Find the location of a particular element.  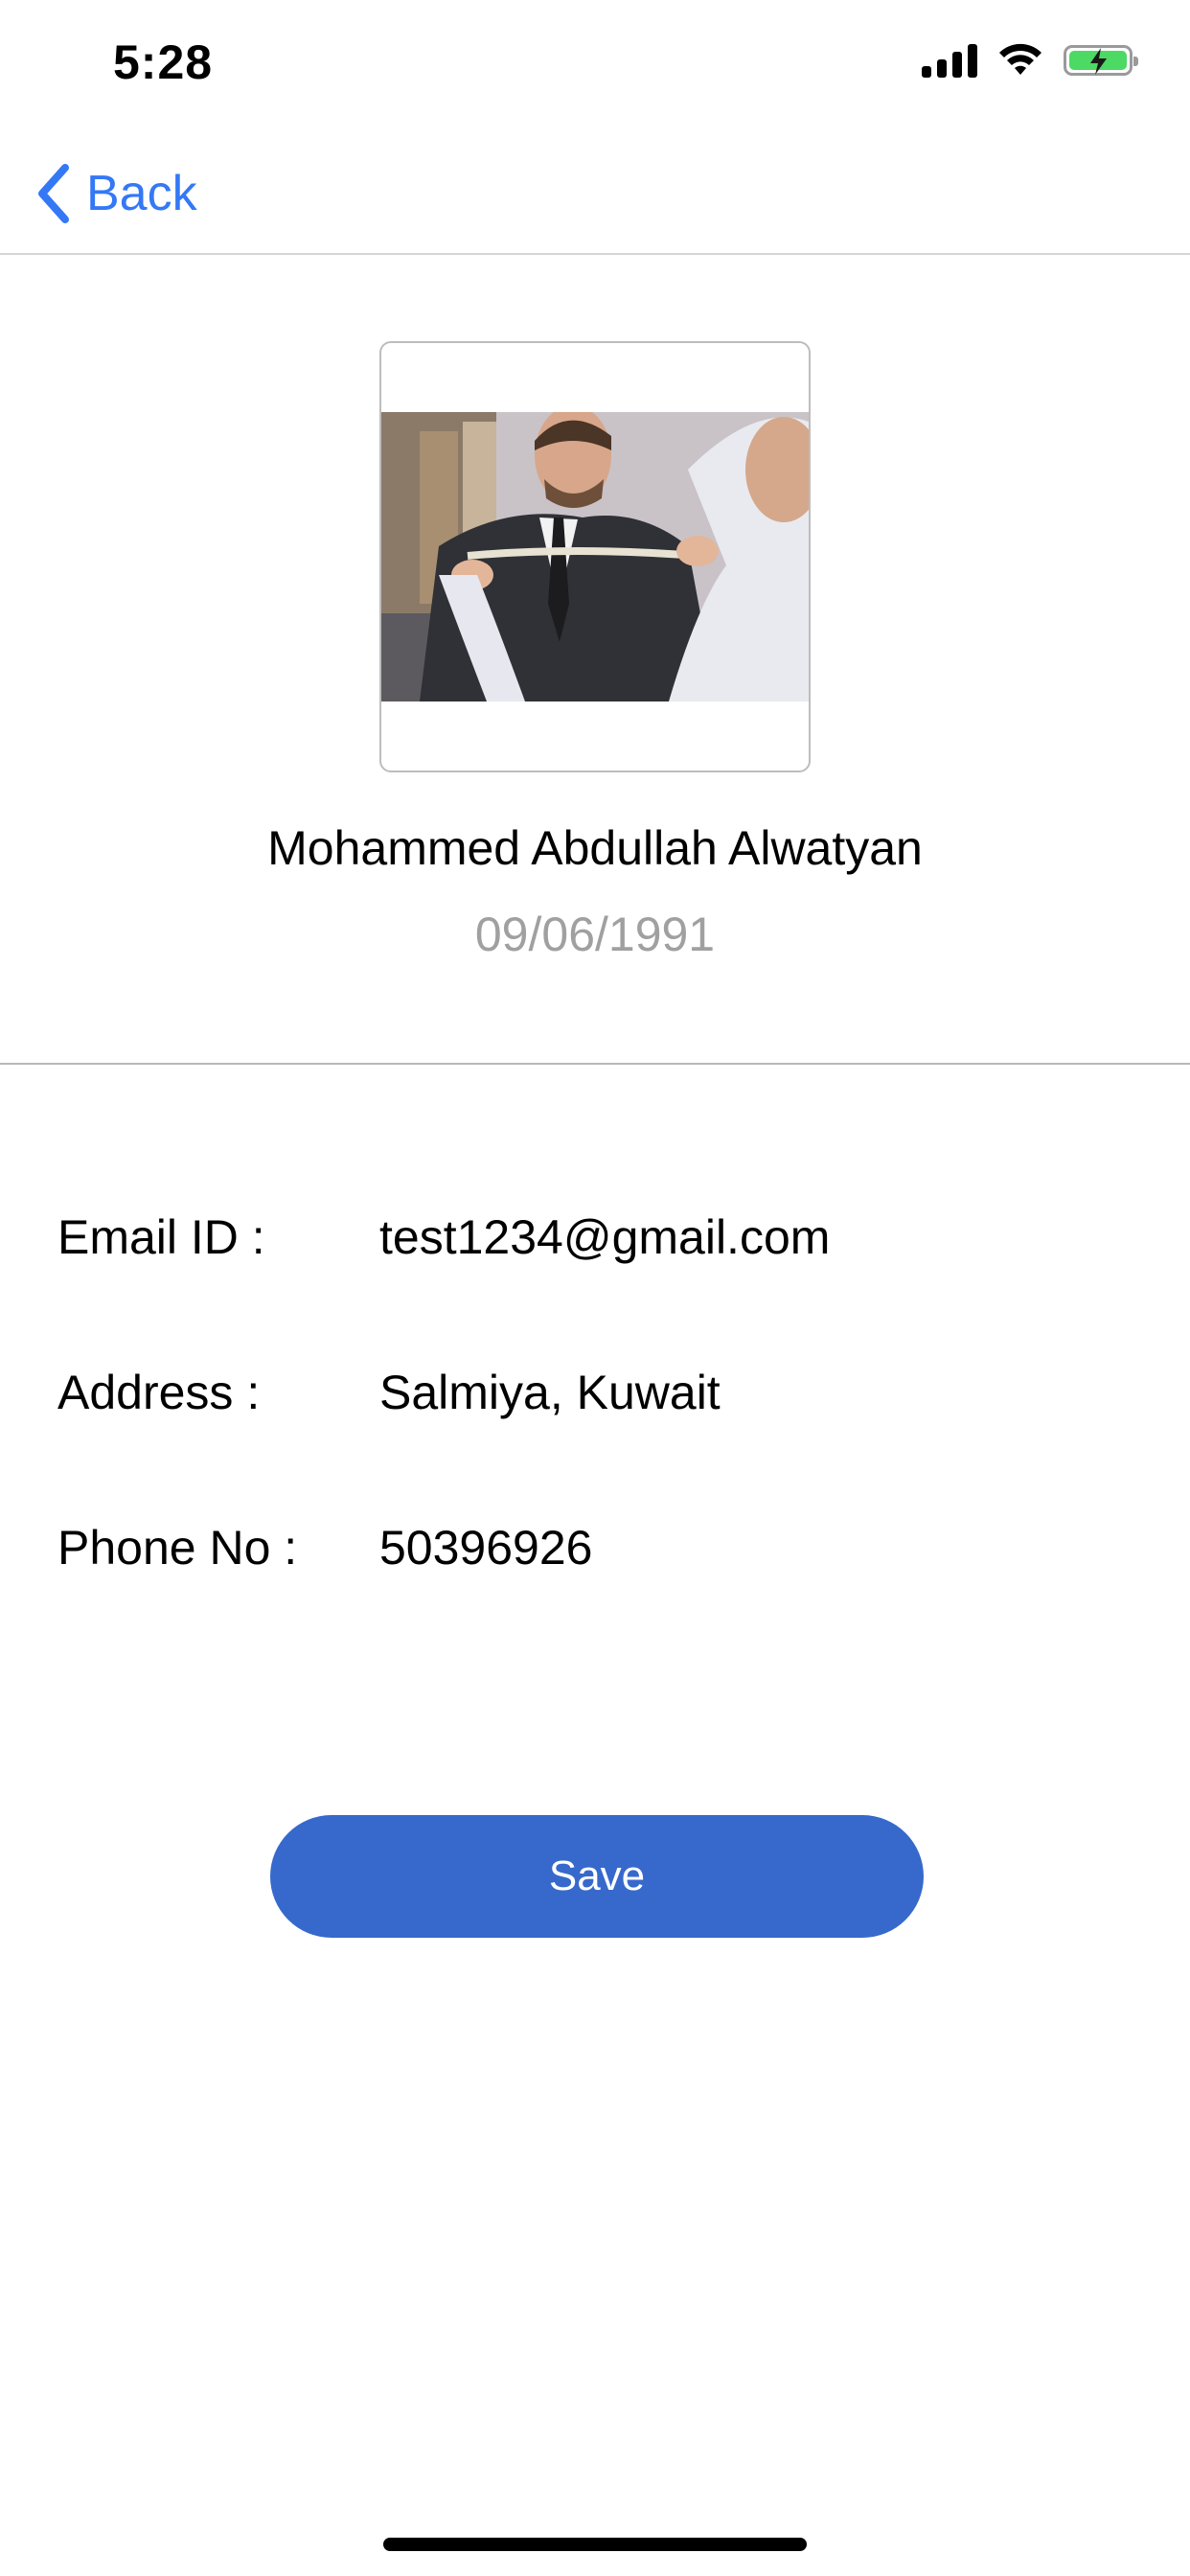

back-label: Back is located at coordinates (141, 193).